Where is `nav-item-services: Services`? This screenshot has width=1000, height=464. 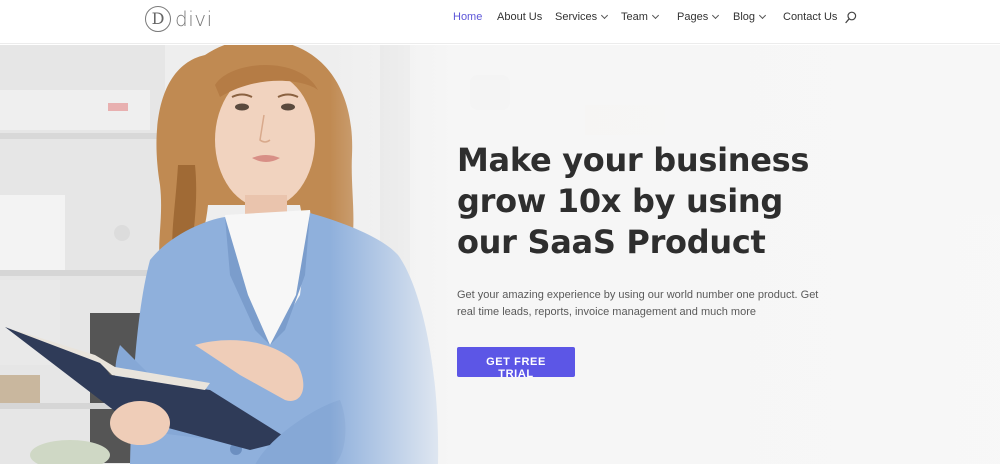
nav-item-services: Services is located at coordinates (582, 17).